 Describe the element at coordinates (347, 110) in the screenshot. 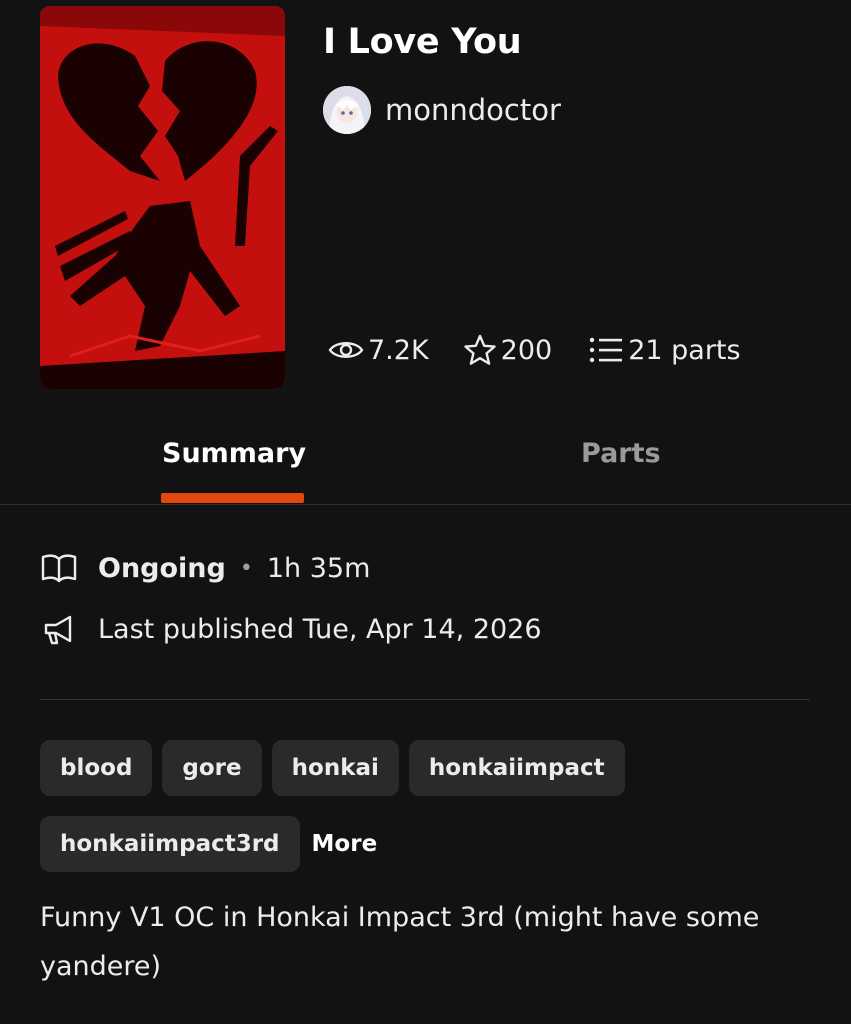

I see `author-avatar` at that location.